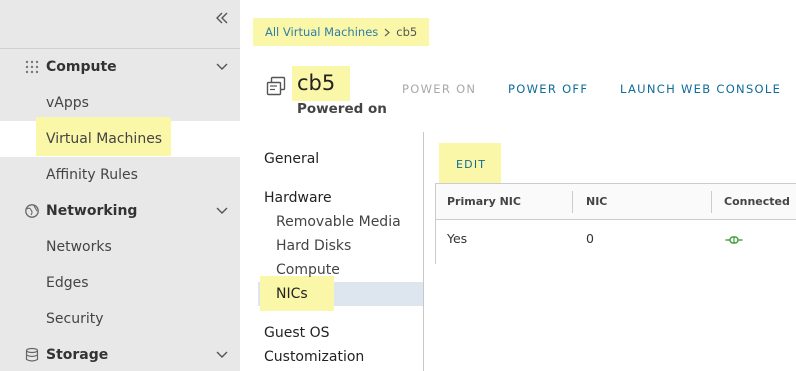 This screenshot has width=796, height=371. Describe the element at coordinates (92, 211) in the screenshot. I see `sidebar-group-label: Networking` at that location.